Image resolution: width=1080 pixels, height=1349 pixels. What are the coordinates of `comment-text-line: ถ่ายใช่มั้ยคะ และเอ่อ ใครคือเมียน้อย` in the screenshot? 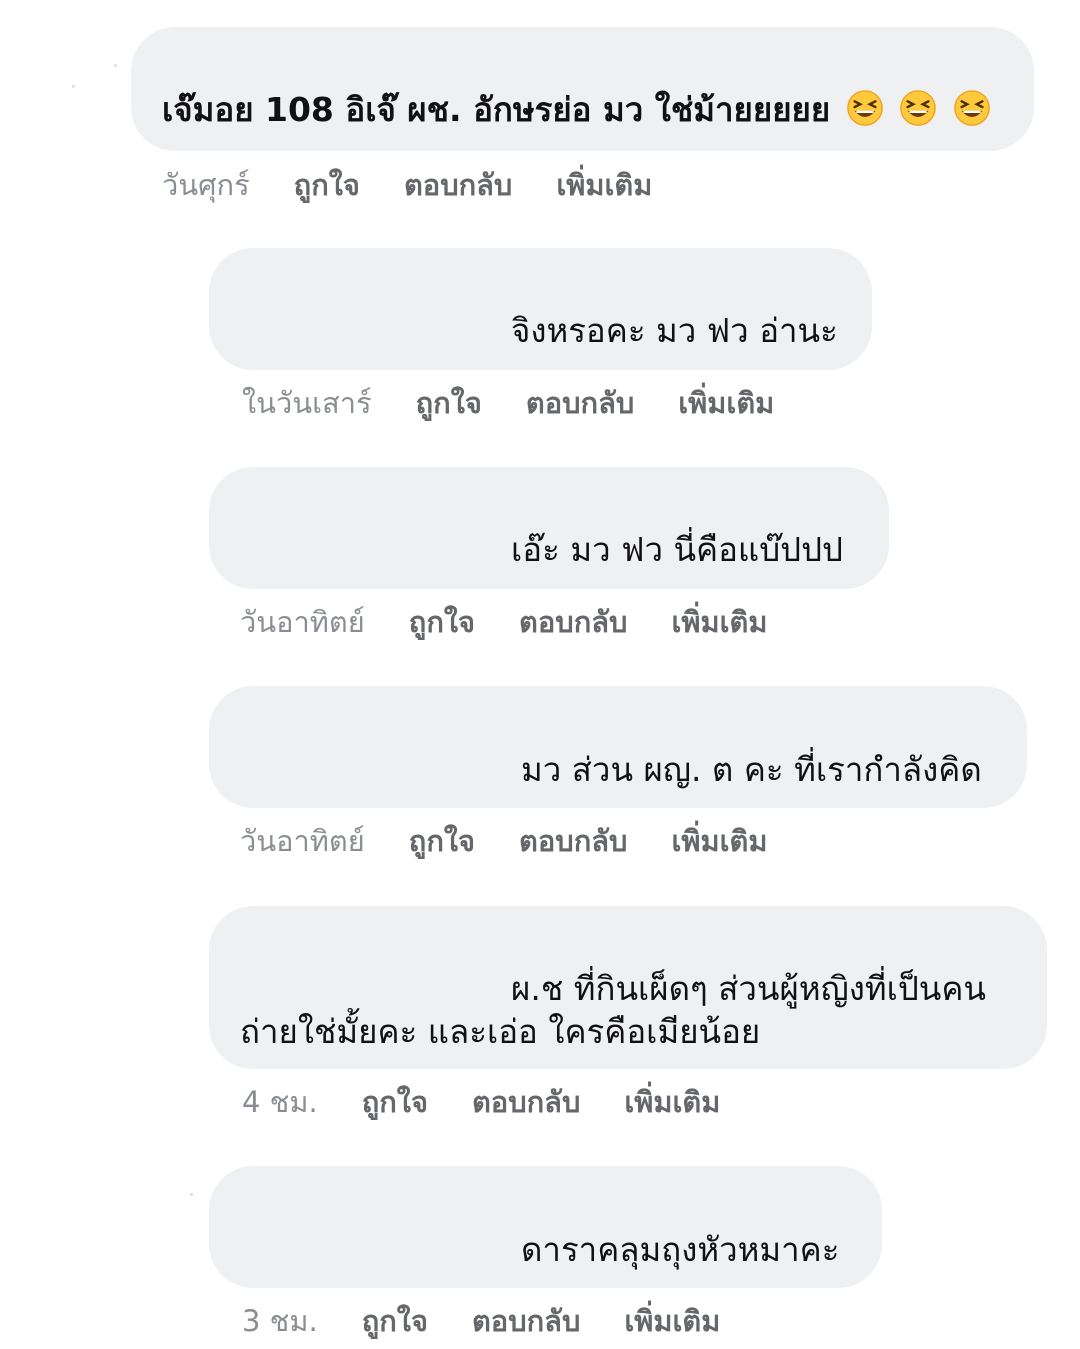 It's located at (500, 1031).